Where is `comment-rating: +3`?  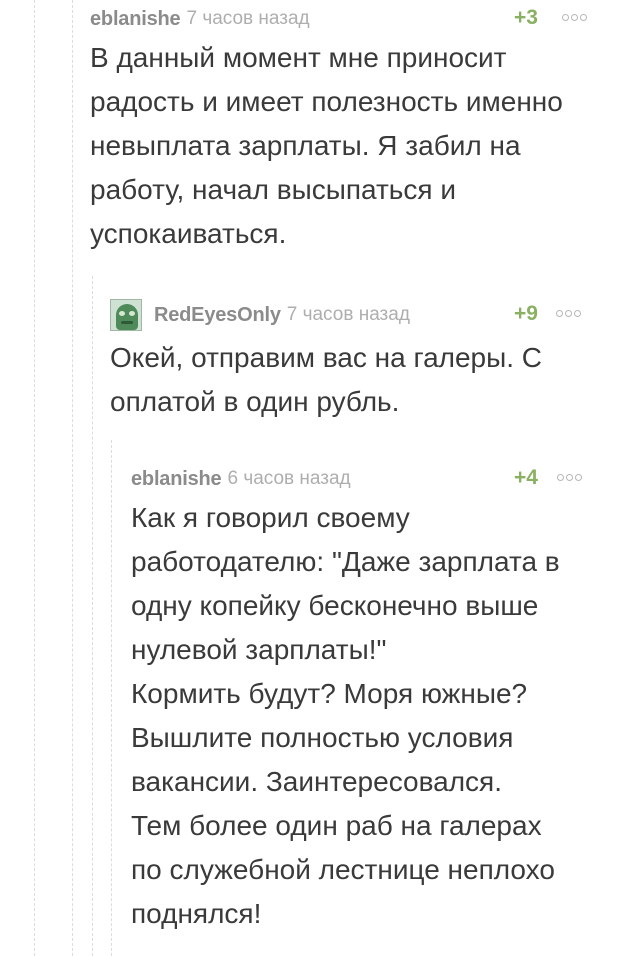
comment-rating: +3 is located at coordinates (526, 17).